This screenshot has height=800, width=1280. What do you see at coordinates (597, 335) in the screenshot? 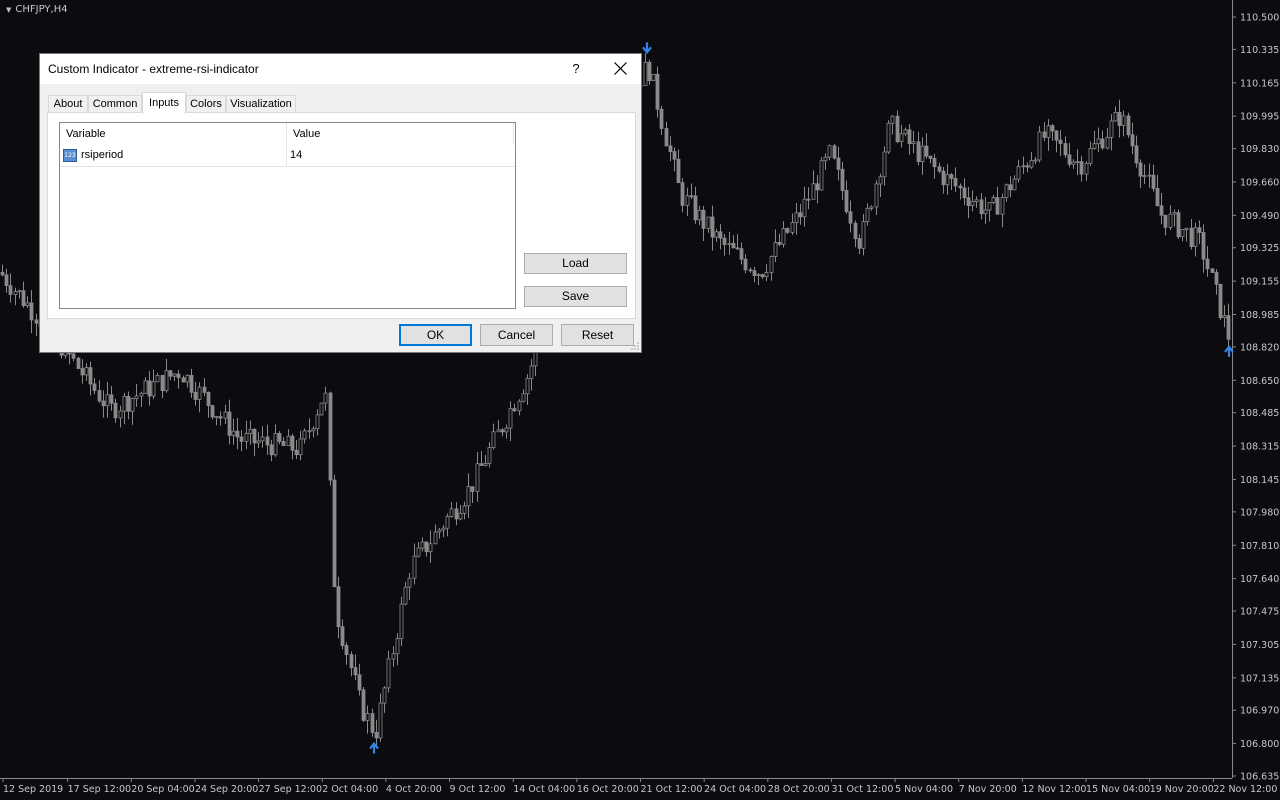
I see `reset-button: Reset` at bounding box center [597, 335].